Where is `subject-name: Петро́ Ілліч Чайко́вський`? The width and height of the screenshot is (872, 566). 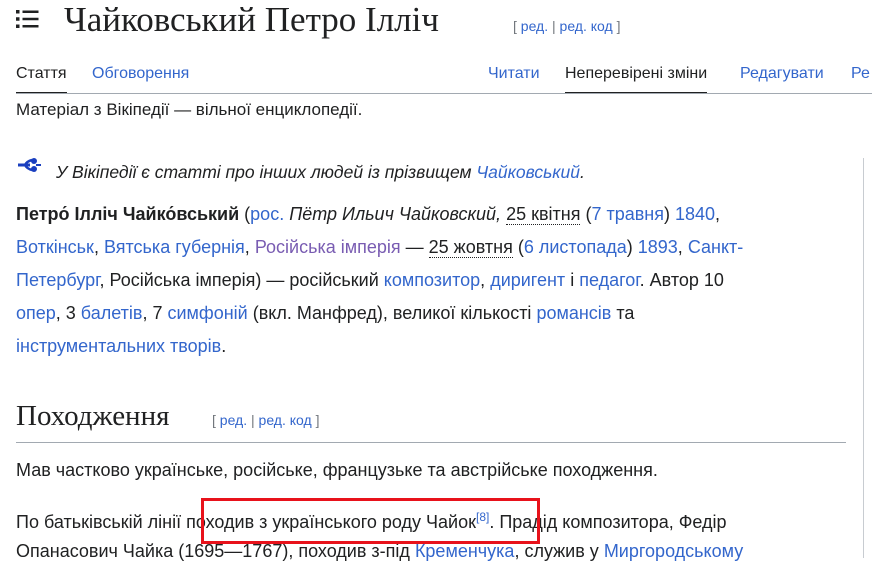
subject-name: Петро́ Ілліч Чайко́вський is located at coordinates (128, 214).